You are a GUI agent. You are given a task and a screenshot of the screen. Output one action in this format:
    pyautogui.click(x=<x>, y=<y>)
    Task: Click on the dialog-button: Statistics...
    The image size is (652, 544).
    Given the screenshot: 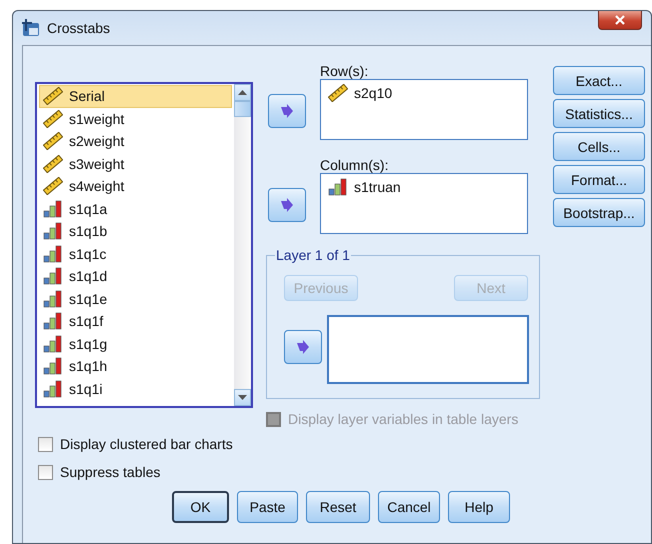 What is the action you would take?
    pyautogui.click(x=599, y=113)
    